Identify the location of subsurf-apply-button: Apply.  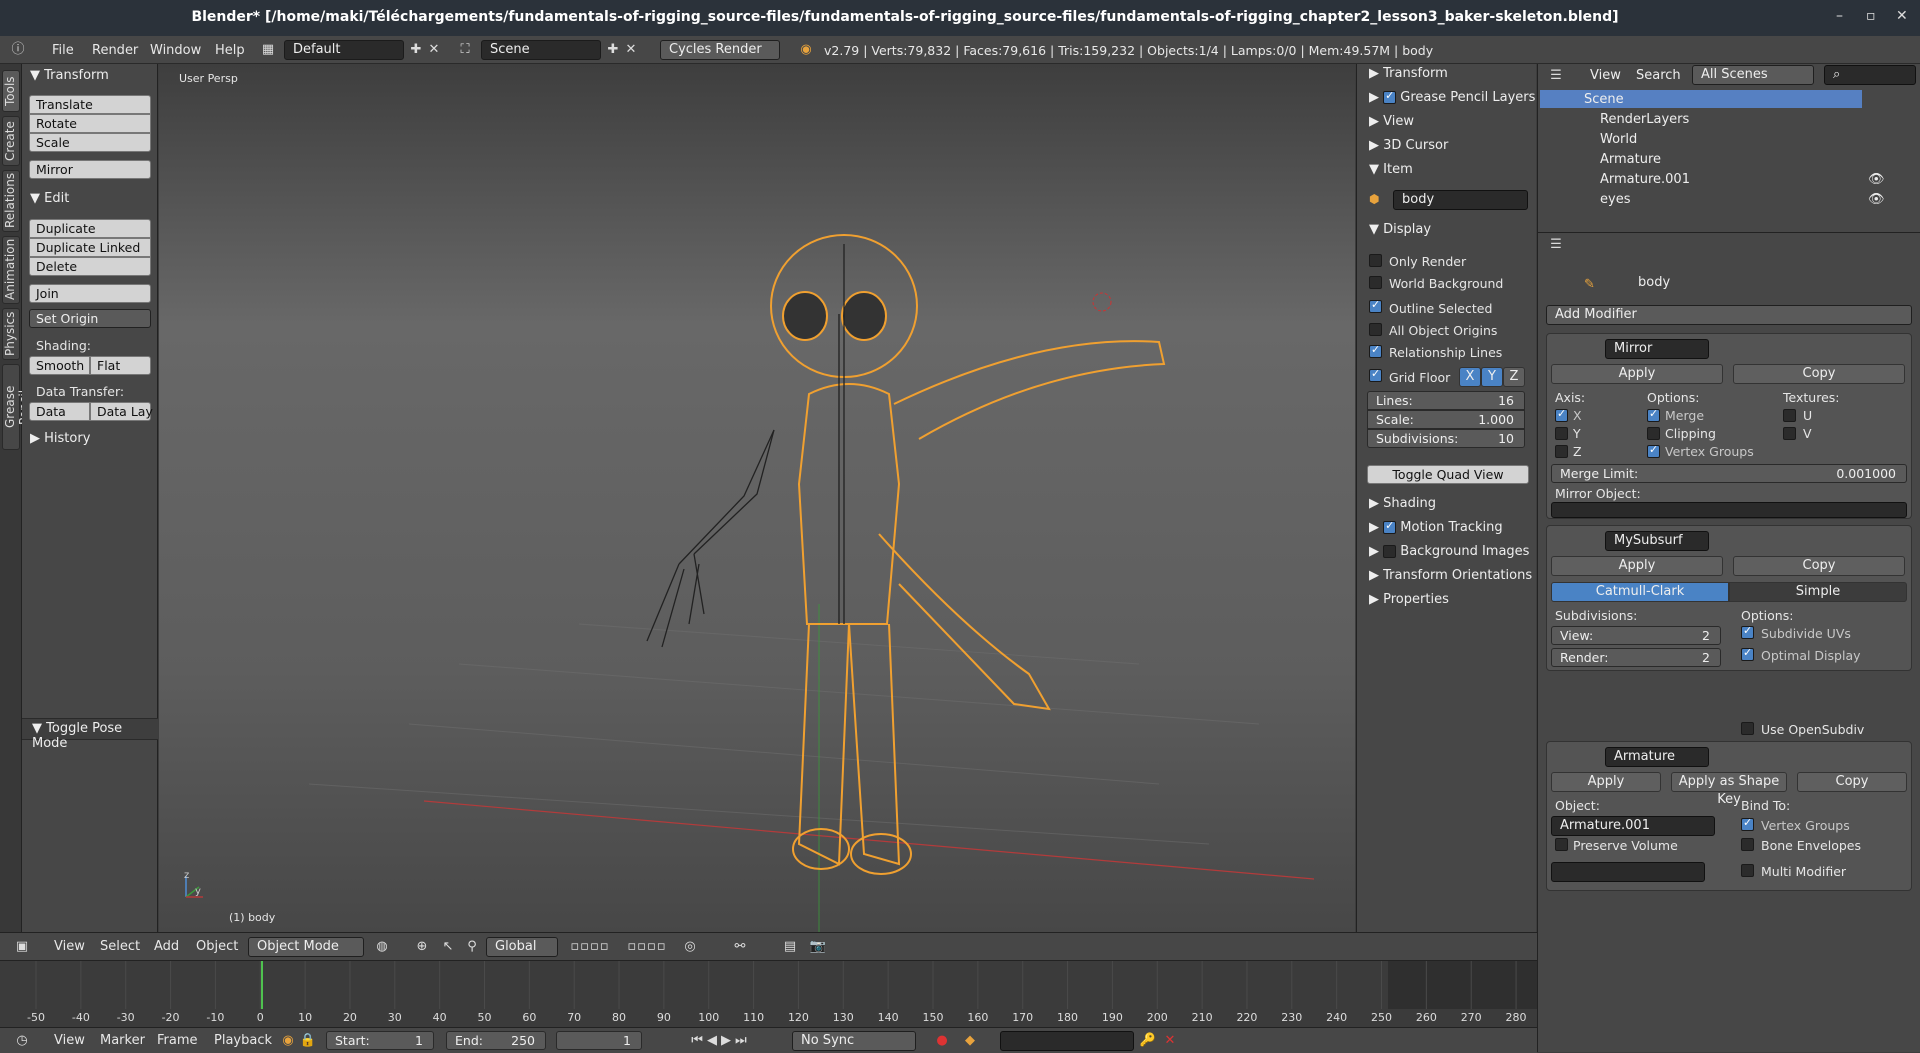
(1637, 566).